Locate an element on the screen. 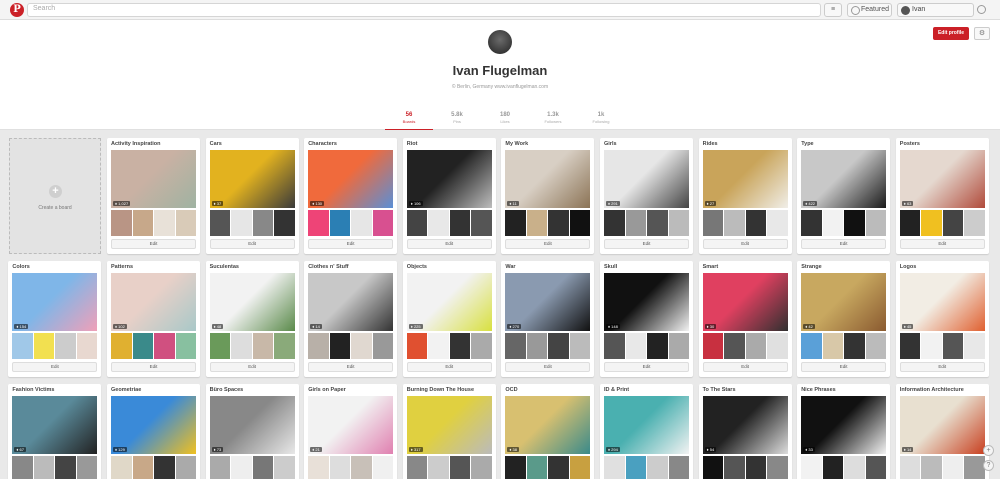 Image resolution: width=1000 pixels, height=479 pixels. board-card: Colors ♦ 154 Edit is located at coordinates (55, 319).